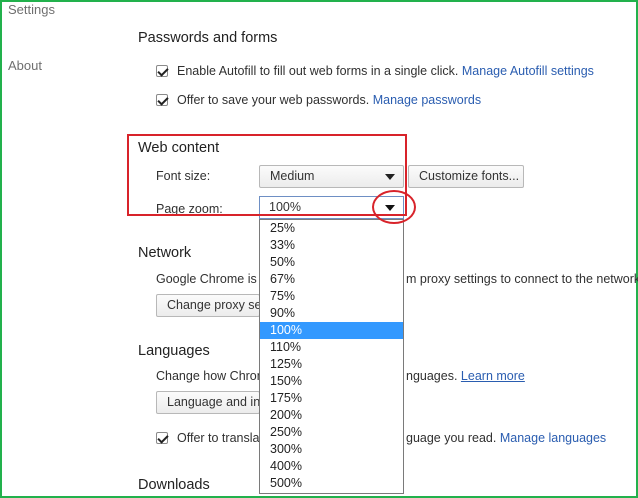 Image resolution: width=638 pixels, height=498 pixels. I want to click on zoom-option: 25%, so click(331, 228).